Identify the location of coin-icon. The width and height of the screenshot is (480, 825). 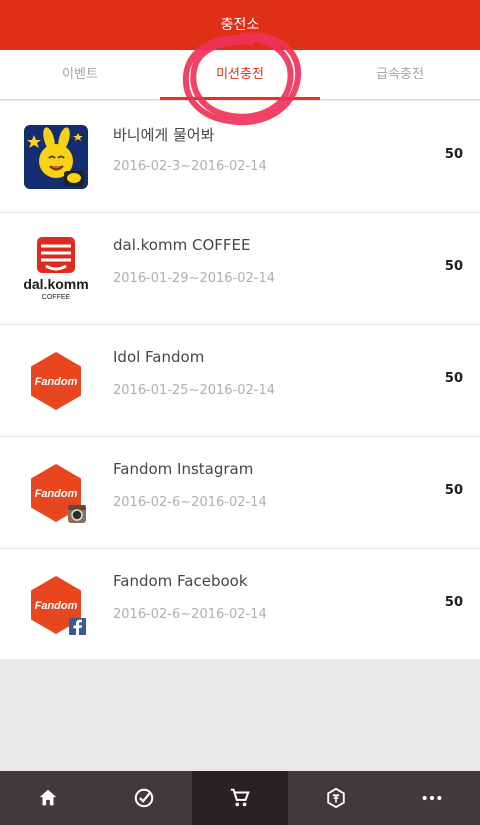
(336, 798).